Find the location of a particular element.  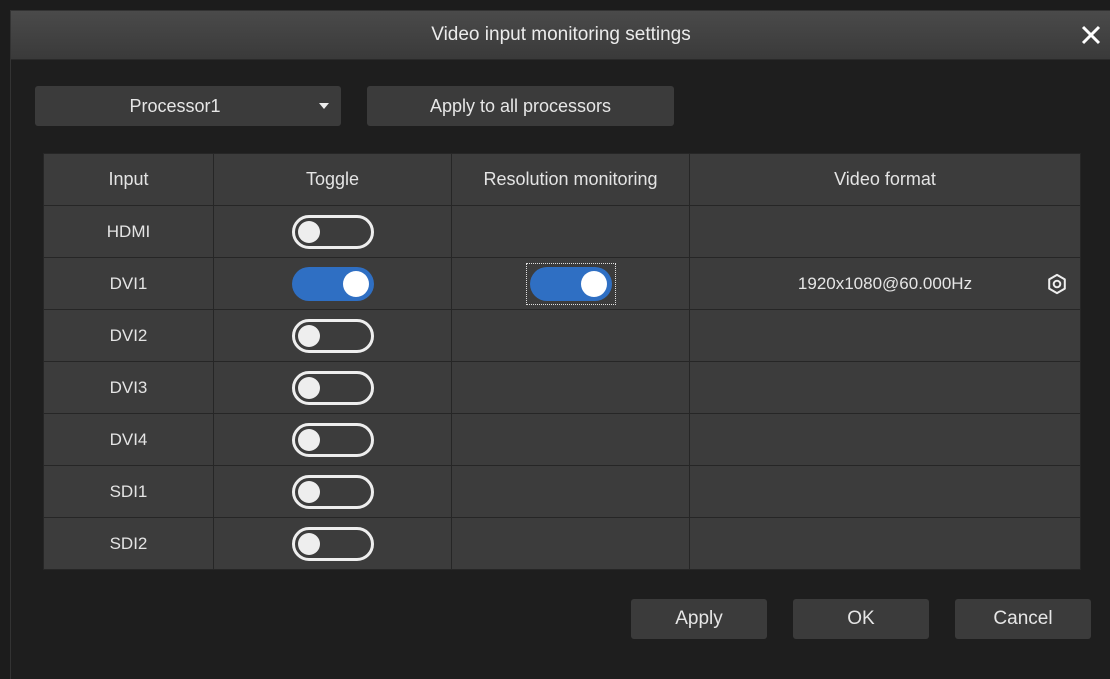

table-row: HDMI is located at coordinates (562, 231).